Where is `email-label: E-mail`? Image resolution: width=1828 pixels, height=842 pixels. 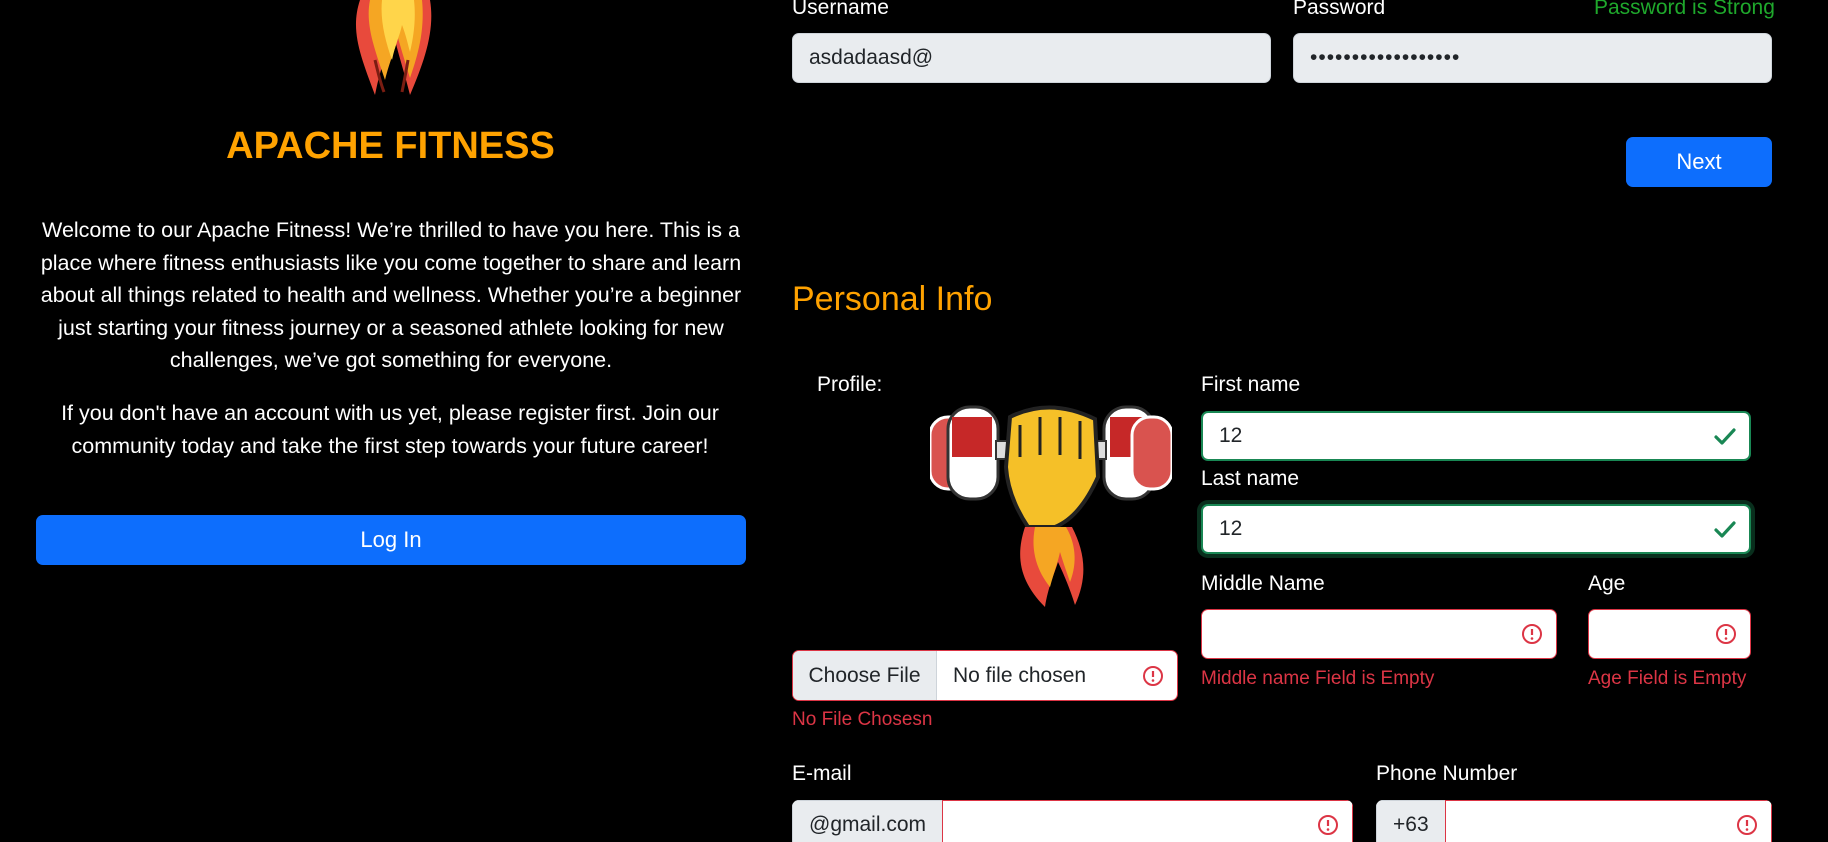
email-label: E-mail is located at coordinates (822, 773).